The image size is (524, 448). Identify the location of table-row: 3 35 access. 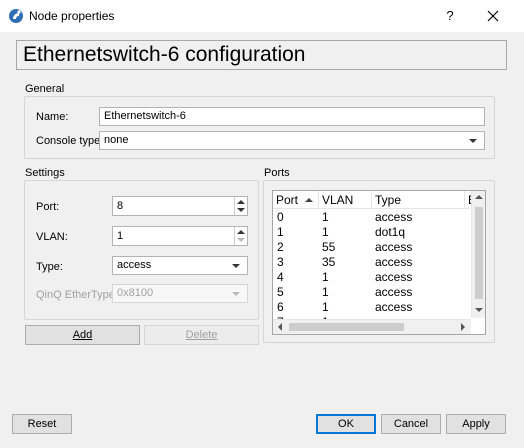
(371, 262).